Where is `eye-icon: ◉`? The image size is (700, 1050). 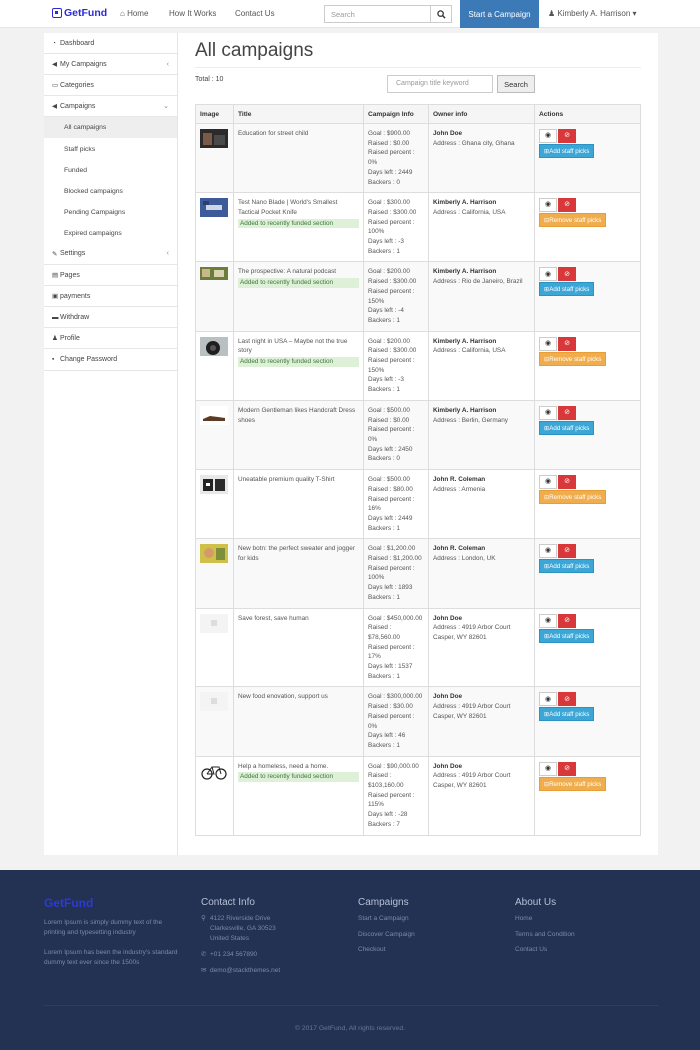 eye-icon: ◉ is located at coordinates (548, 620).